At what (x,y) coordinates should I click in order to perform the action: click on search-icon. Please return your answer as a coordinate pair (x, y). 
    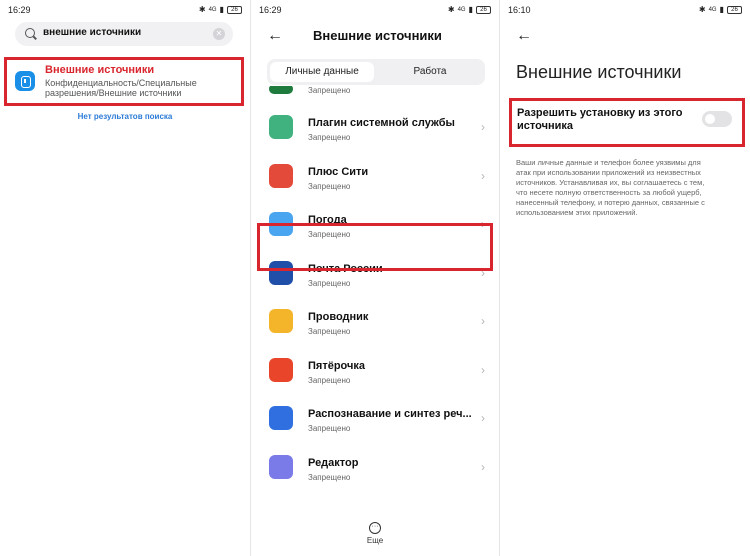
    Looking at the image, I should click on (30, 33).